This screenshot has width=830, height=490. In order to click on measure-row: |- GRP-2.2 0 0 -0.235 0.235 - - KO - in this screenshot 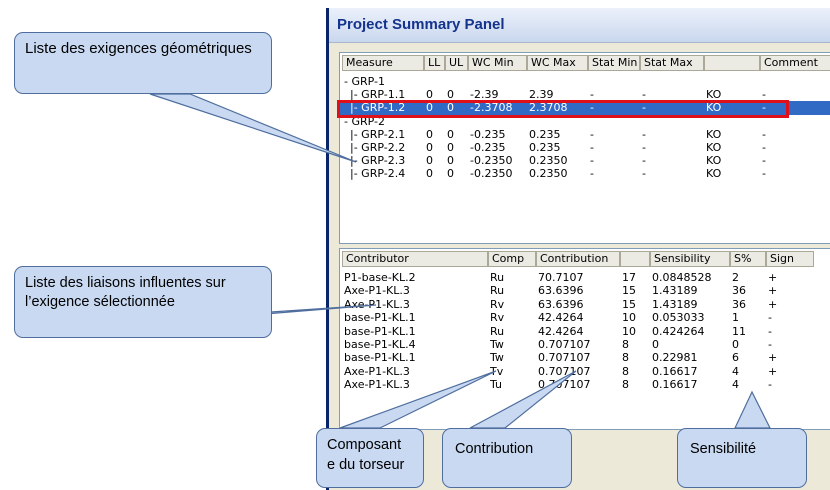, I will do `click(585, 148)`.